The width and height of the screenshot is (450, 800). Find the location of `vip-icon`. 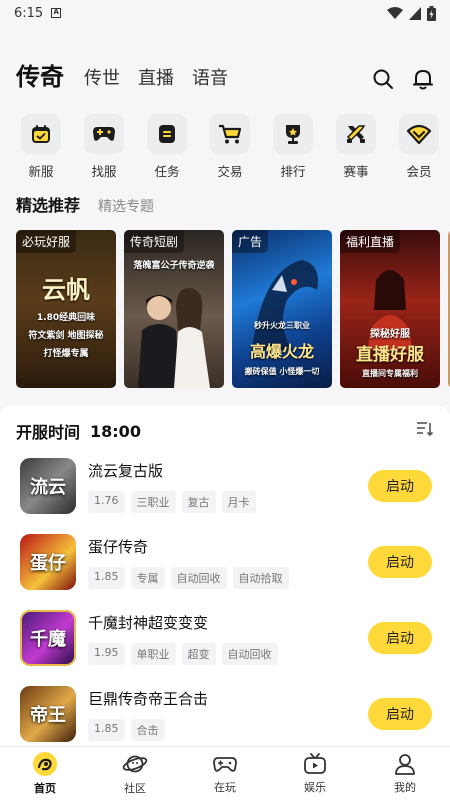

vip-icon is located at coordinates (419, 134).